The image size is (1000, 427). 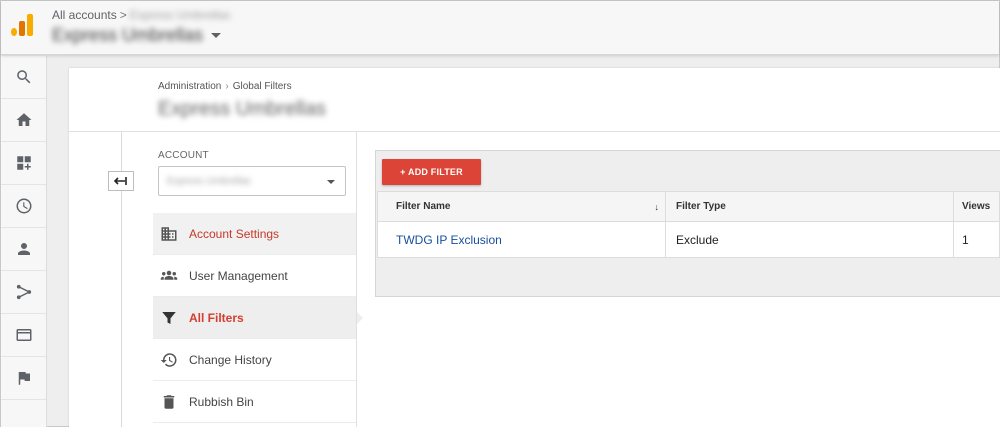 I want to click on page-title: Express Umbrellas, so click(x=242, y=109).